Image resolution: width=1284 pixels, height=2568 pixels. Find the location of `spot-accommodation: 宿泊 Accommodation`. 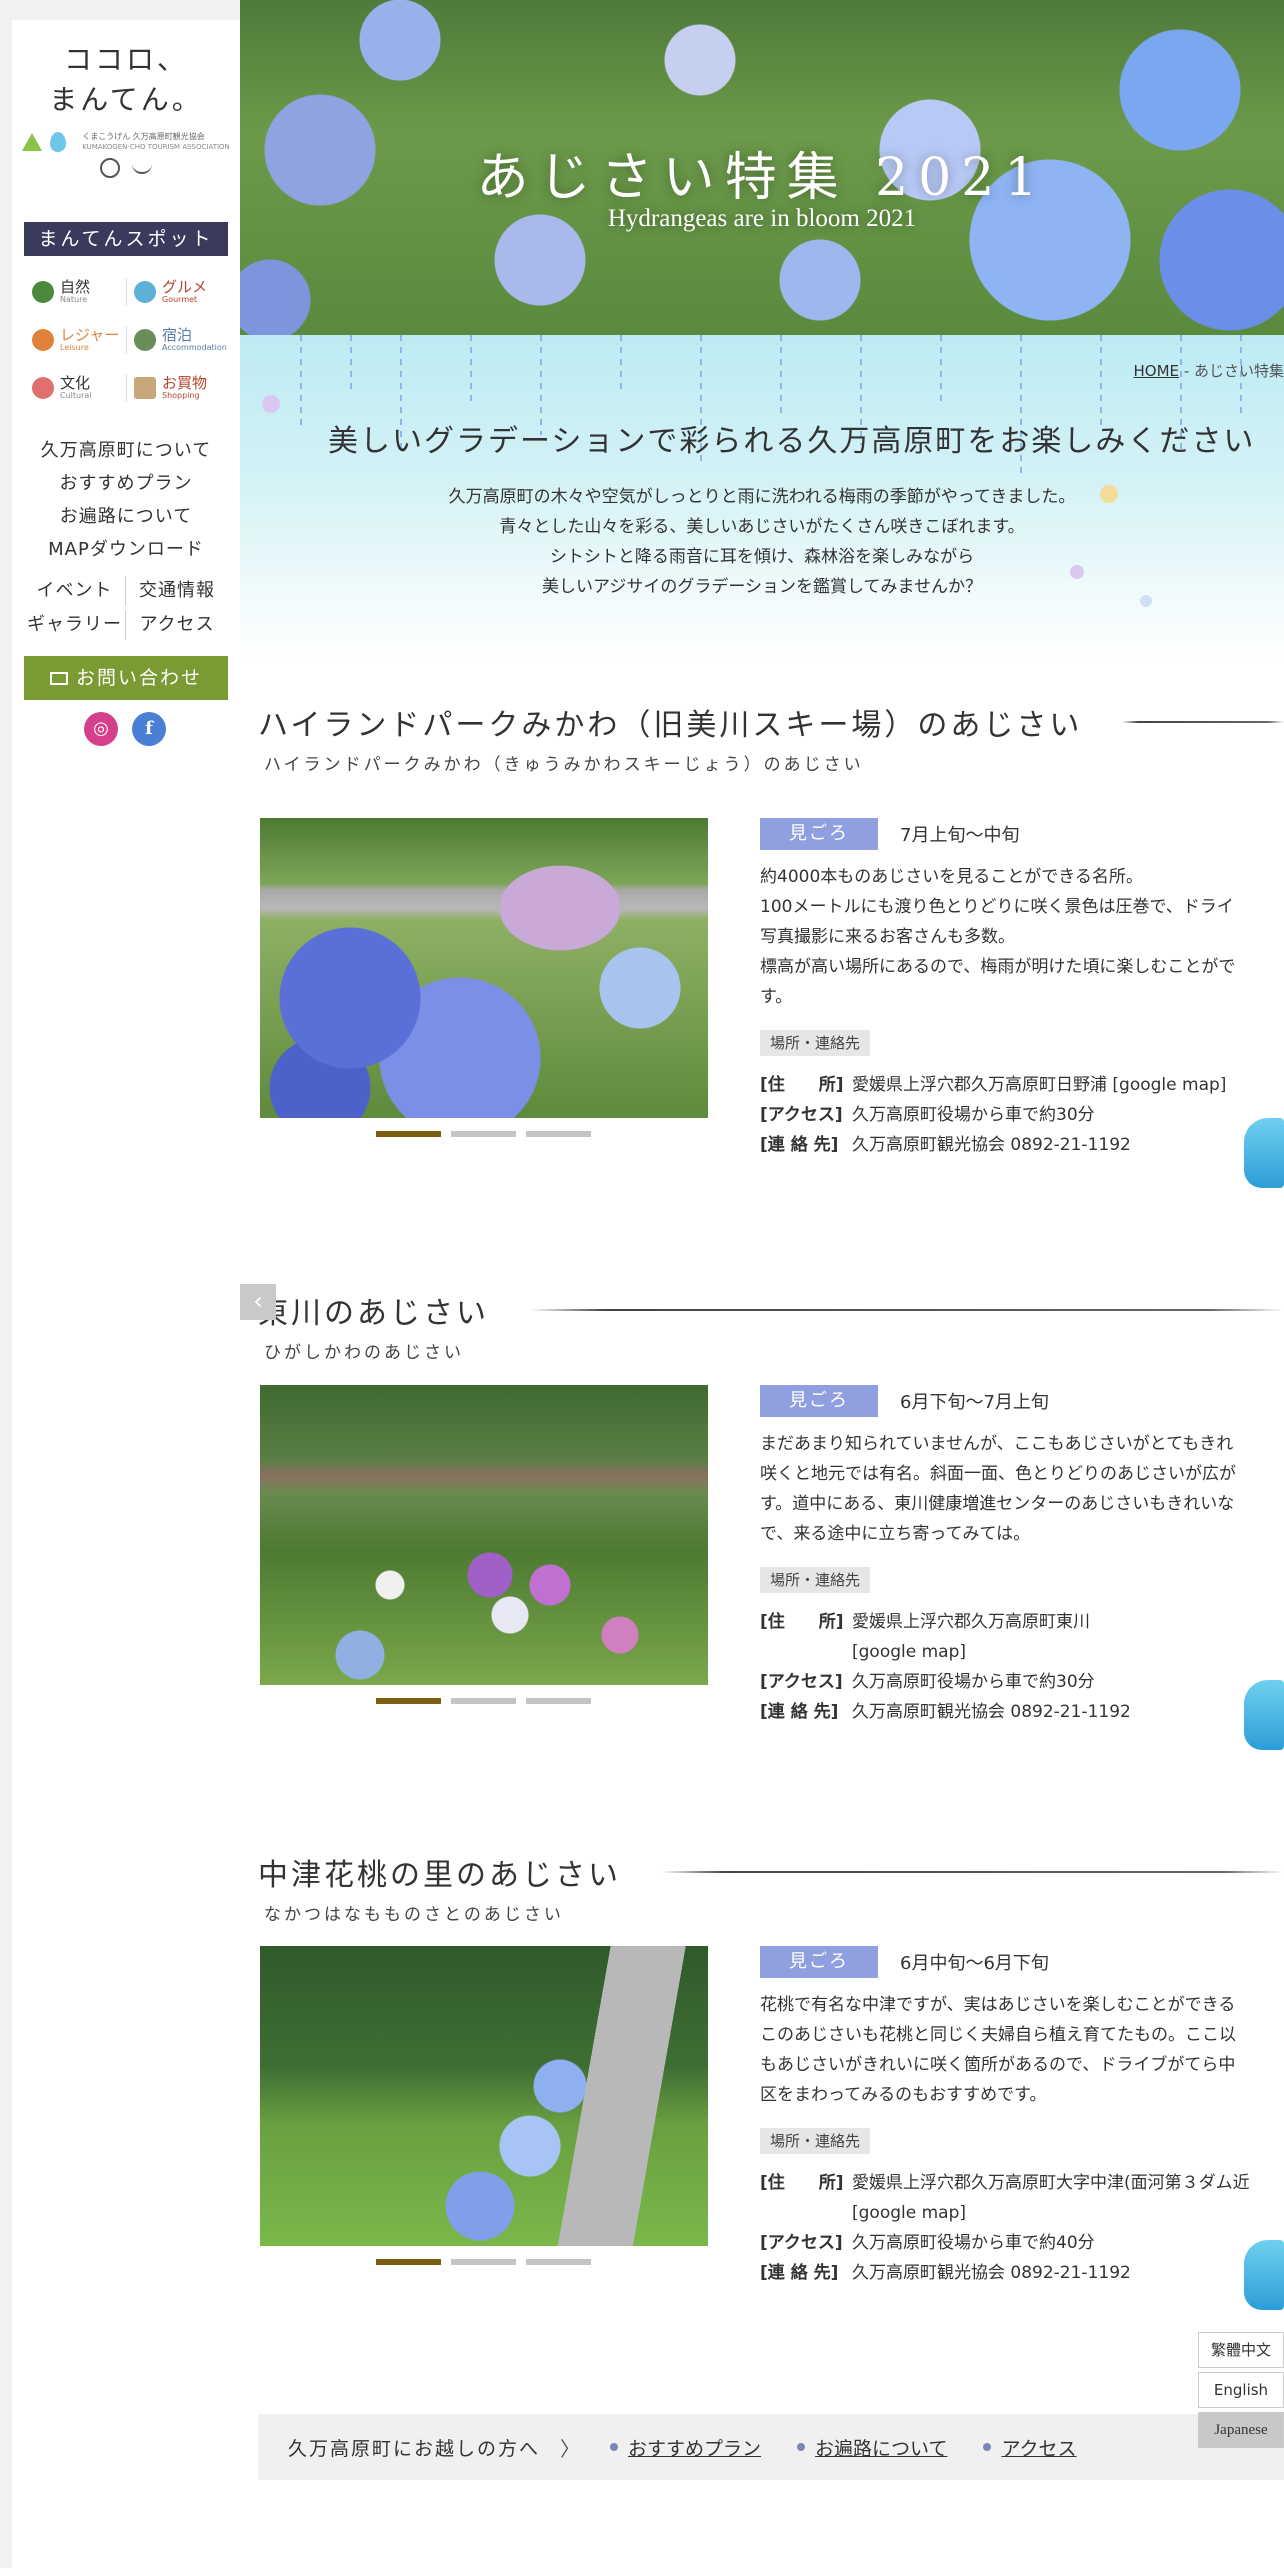

spot-accommodation: 宿泊 Accommodation is located at coordinates (177, 339).